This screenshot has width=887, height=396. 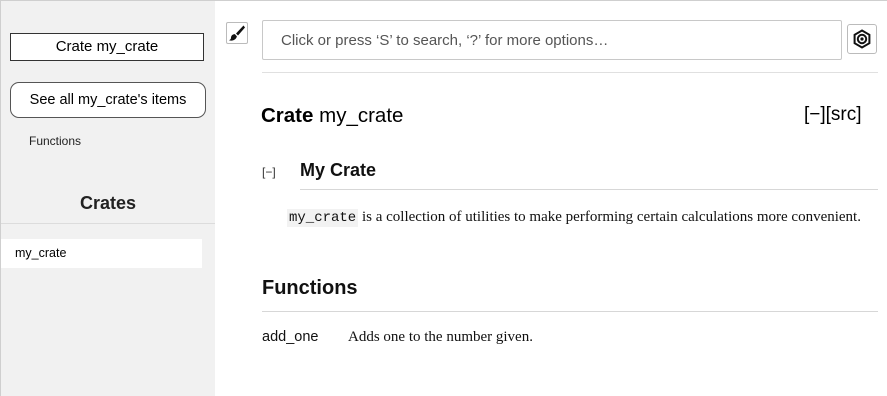 I want to click on page-title-kind: Crate, so click(x=287, y=115).